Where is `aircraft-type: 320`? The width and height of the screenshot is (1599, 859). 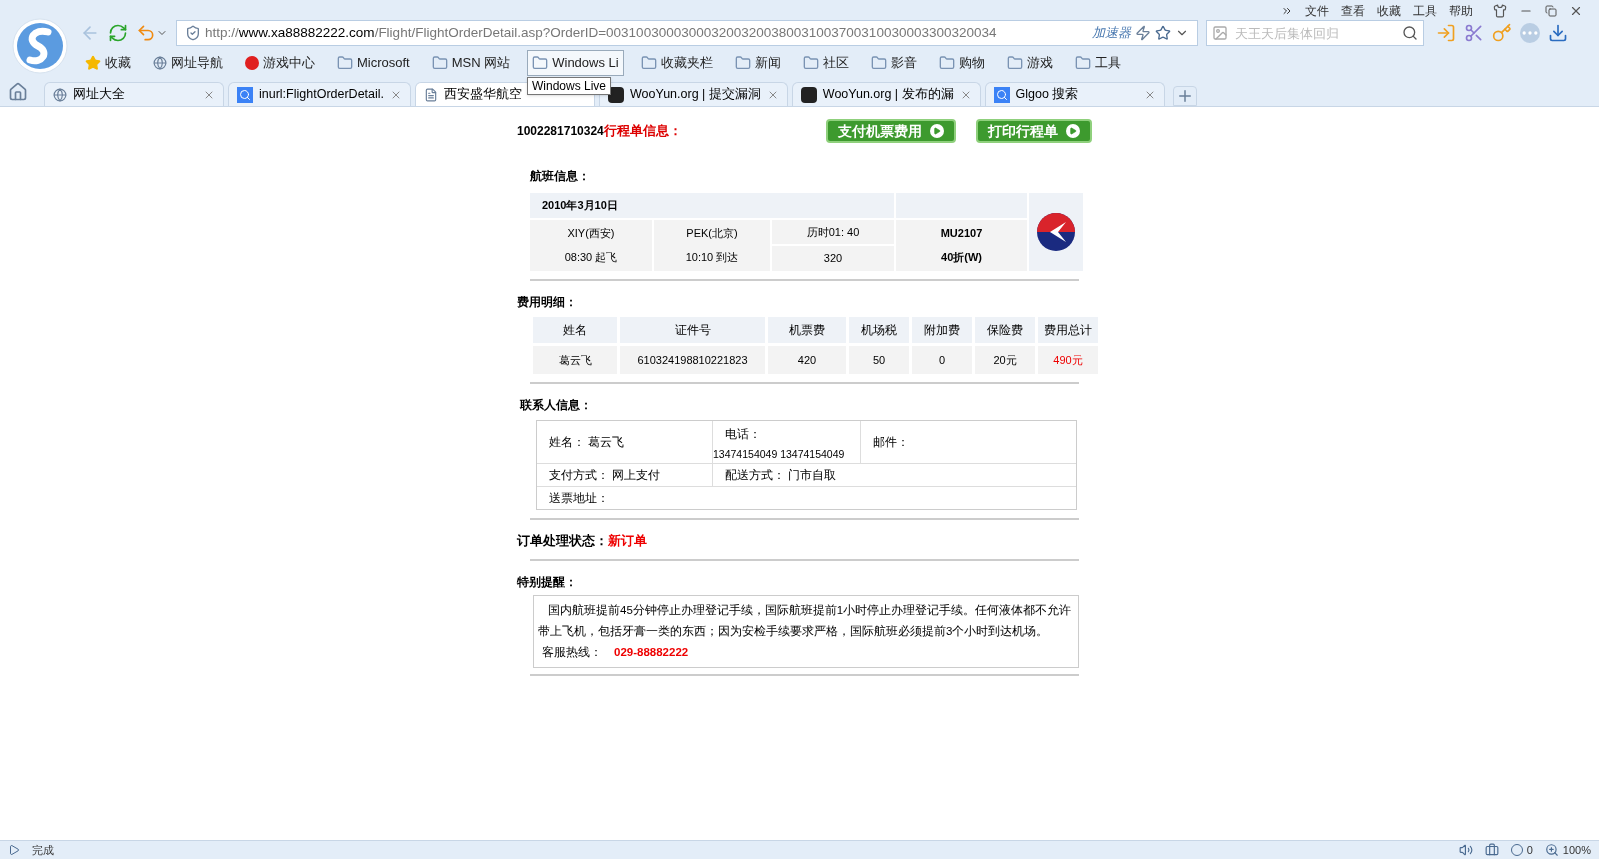
aircraft-type: 320 is located at coordinates (833, 258).